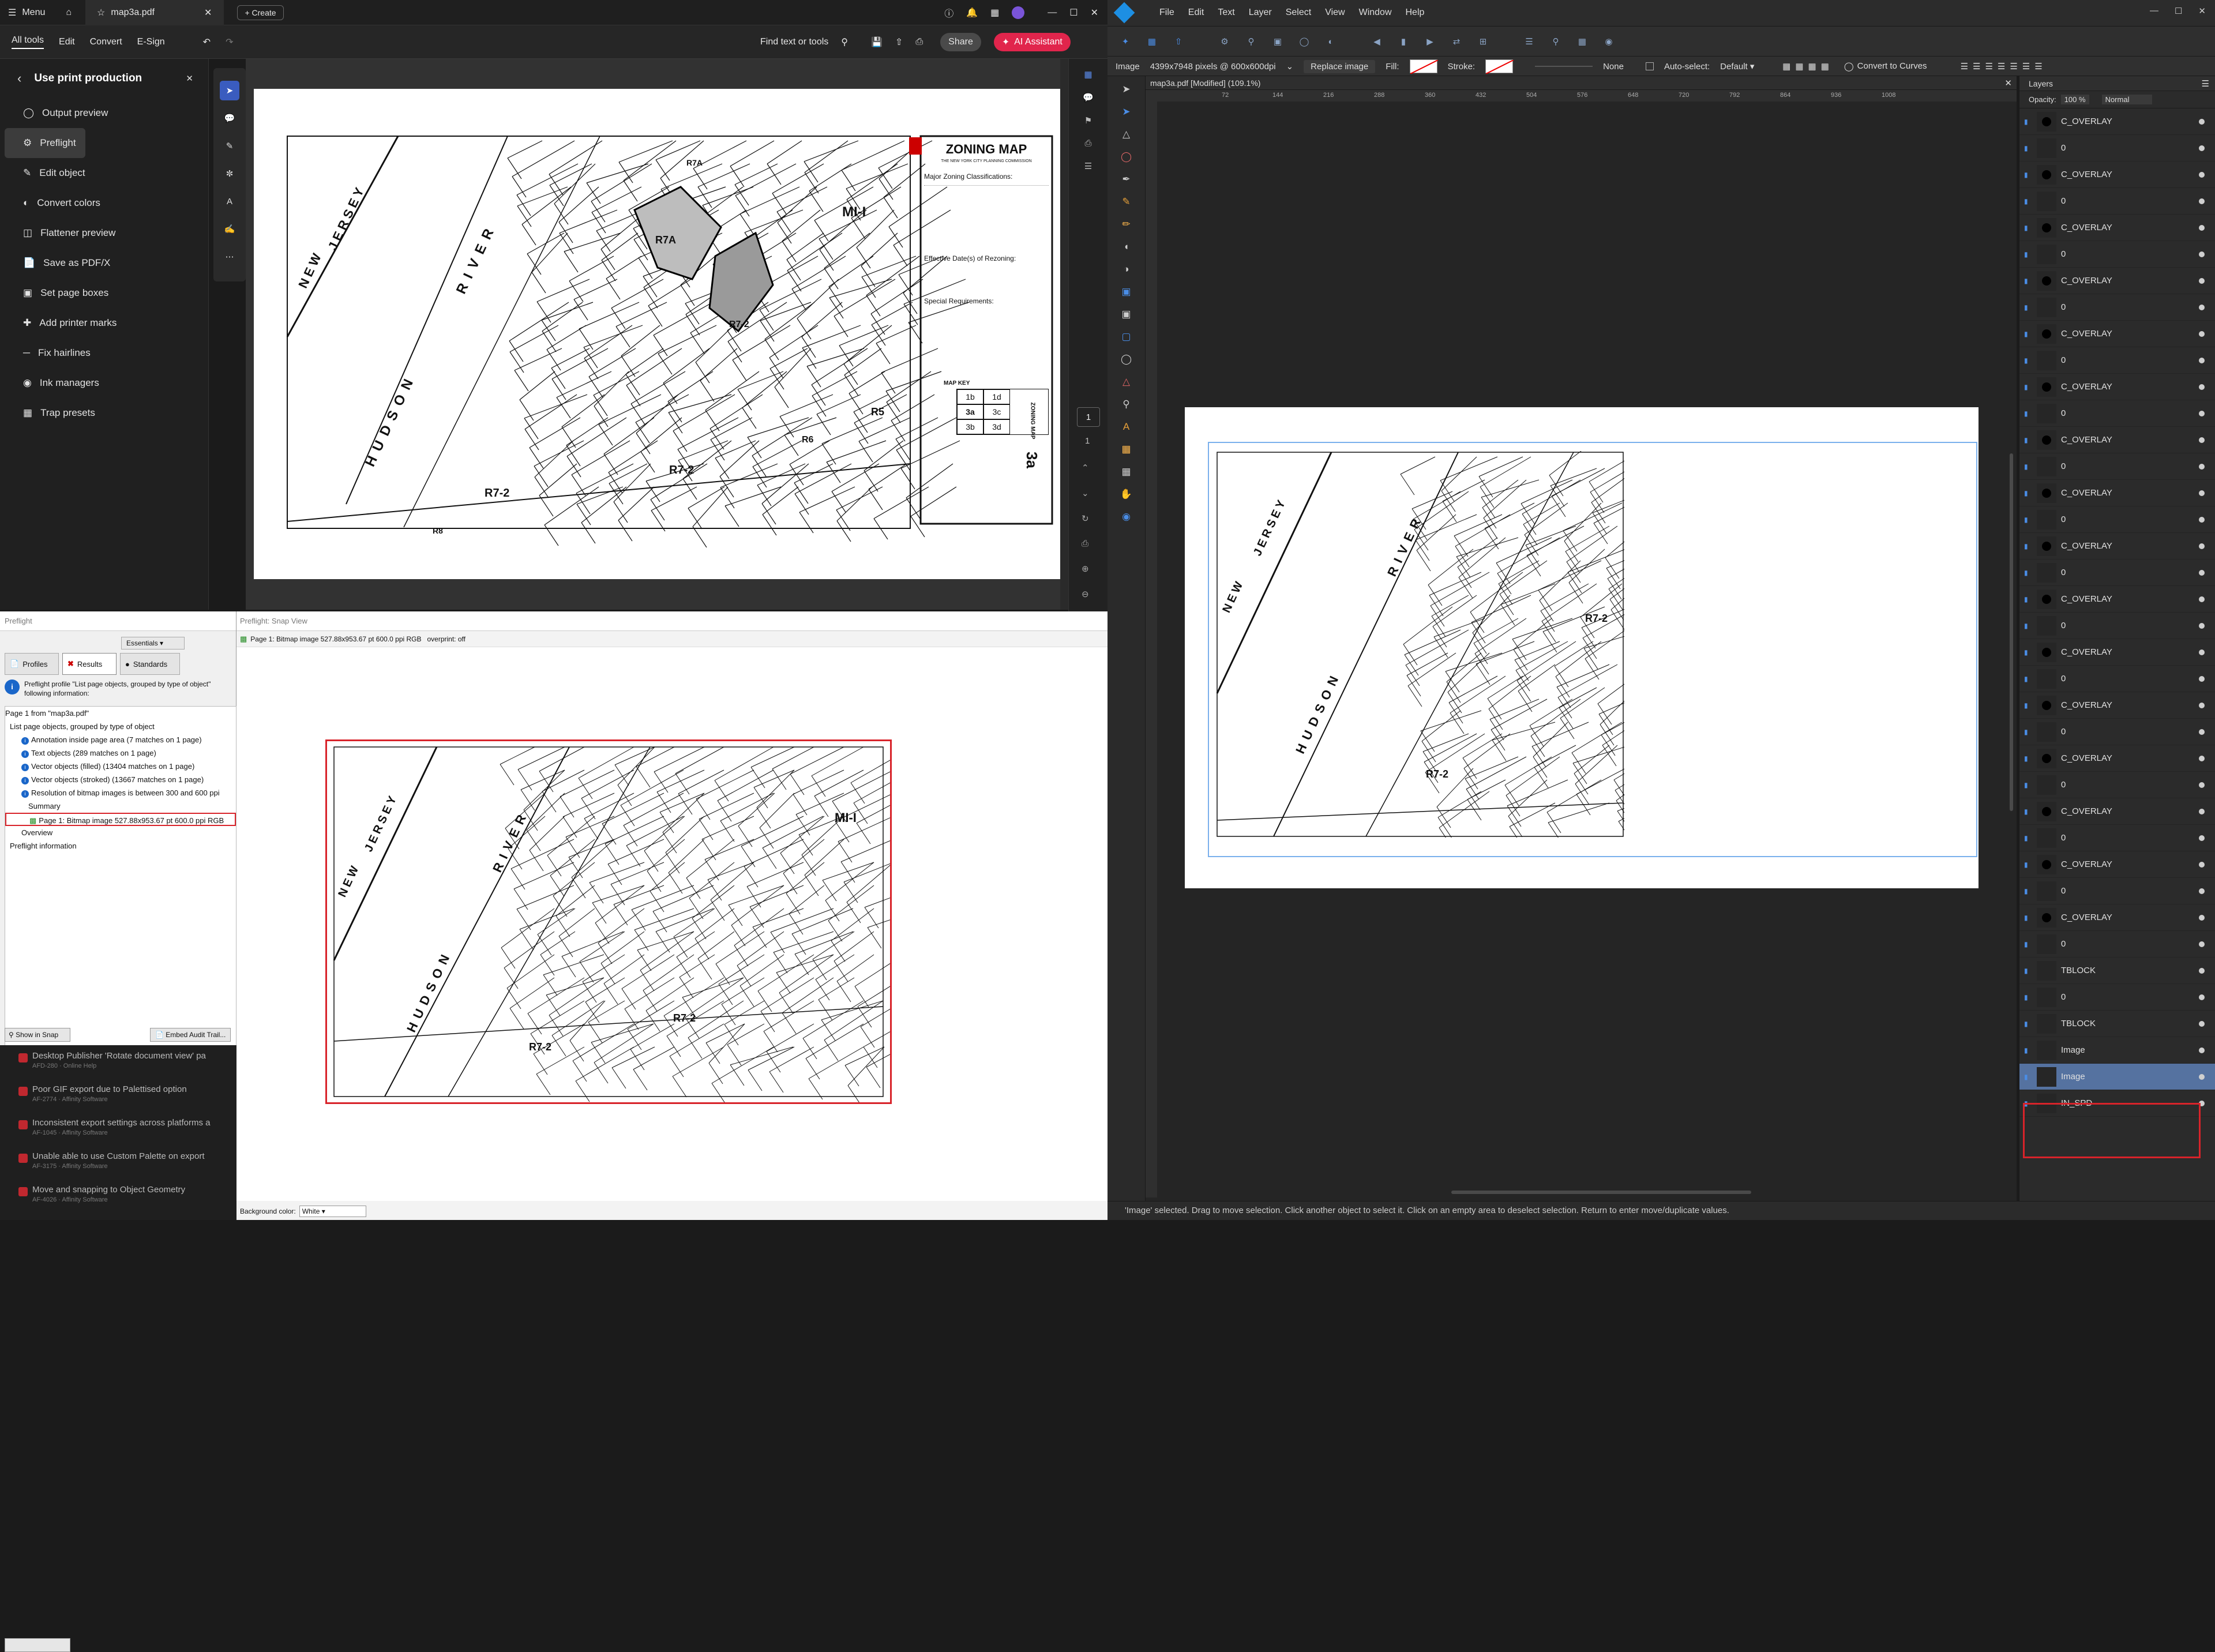  I want to click on menu-layer: Layer, so click(1260, 13).